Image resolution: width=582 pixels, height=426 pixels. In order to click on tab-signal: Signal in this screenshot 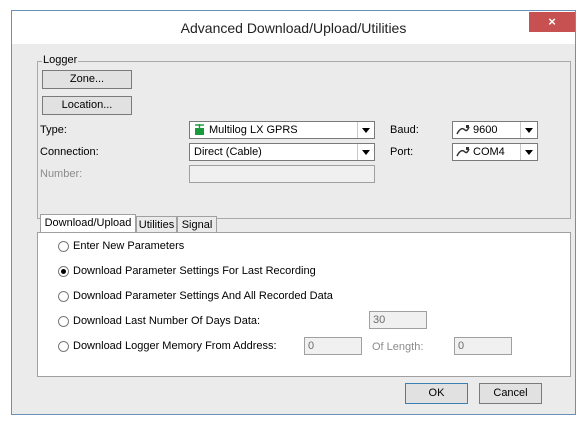, I will do `click(197, 224)`.